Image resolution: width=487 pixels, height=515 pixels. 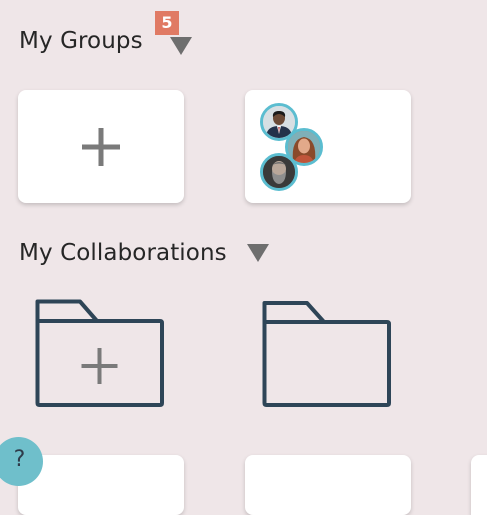 I want to click on groups-caret-down-icon, so click(x=181, y=46).